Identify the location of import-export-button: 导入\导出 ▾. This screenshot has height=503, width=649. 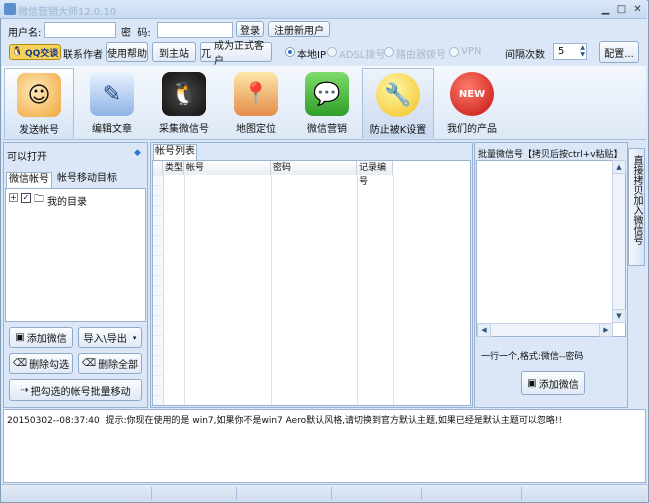
(110, 337).